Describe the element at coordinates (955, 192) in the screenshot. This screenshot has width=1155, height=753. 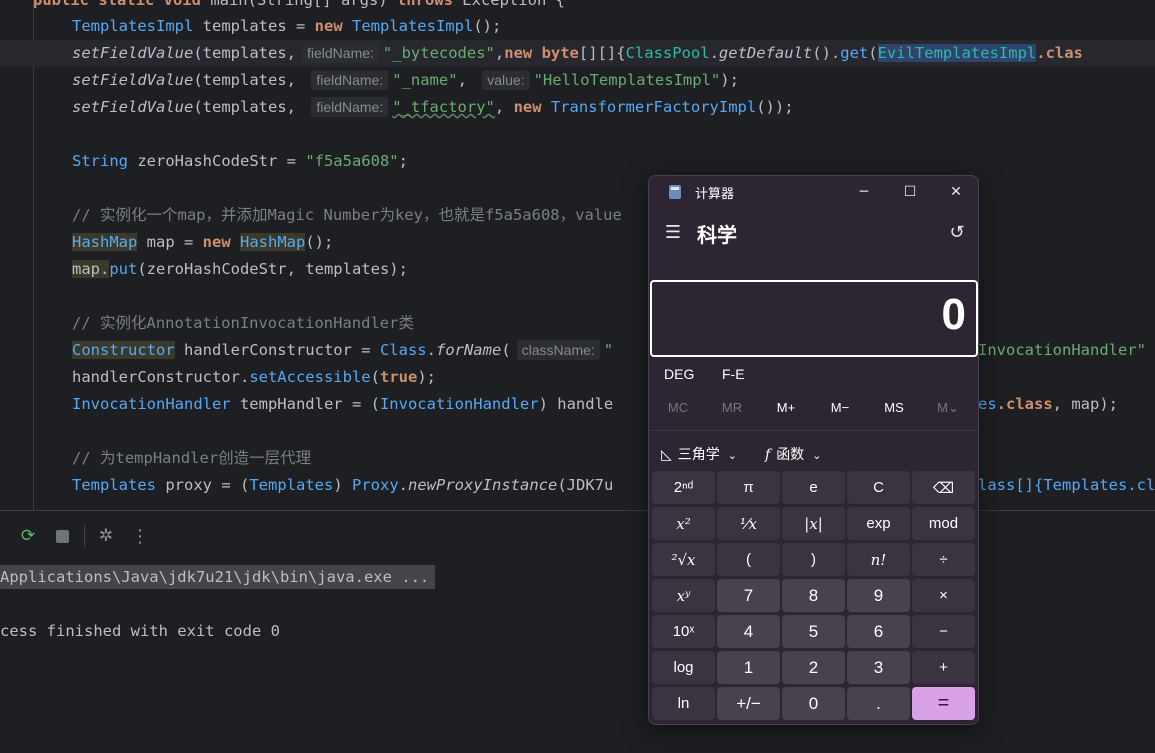
I see `close-button: ✕` at that location.